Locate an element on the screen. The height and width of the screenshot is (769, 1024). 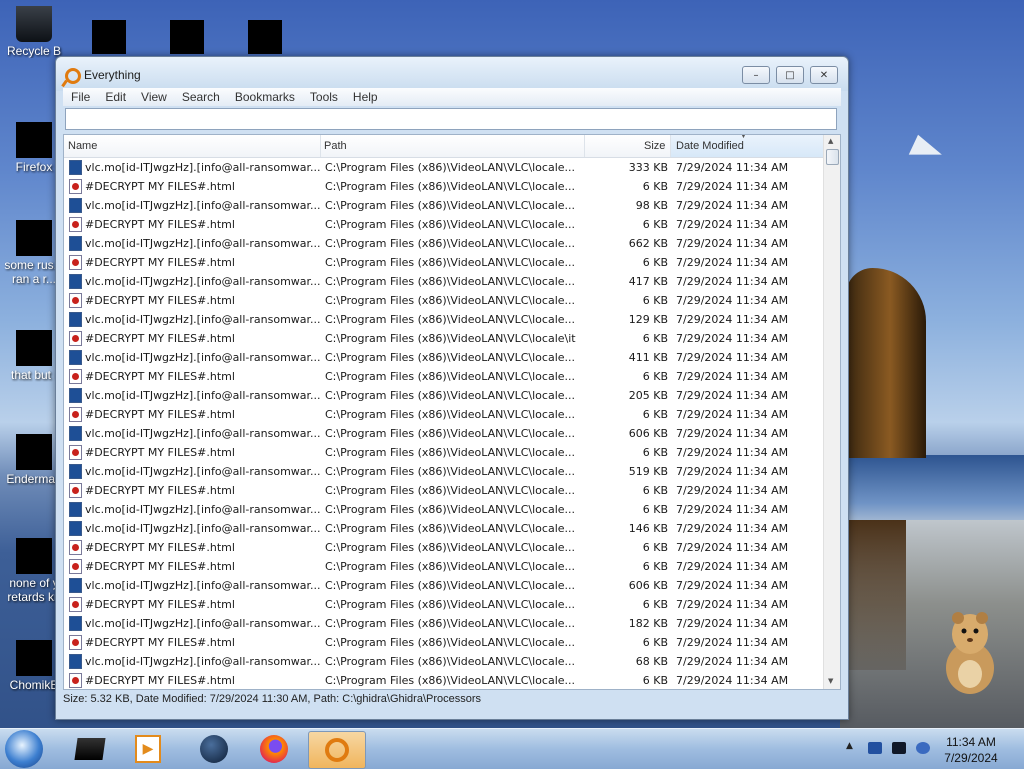
column-header-name: Name is located at coordinates (82, 146).